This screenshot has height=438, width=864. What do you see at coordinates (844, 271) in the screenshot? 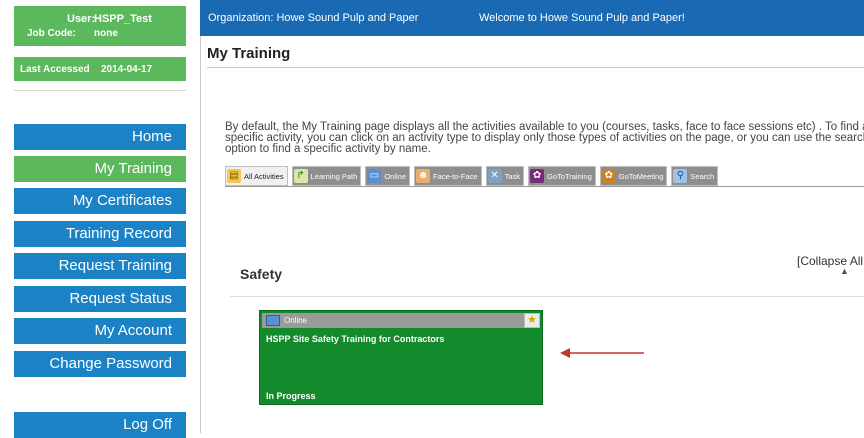
I see `collapse-section-icon: ▲` at bounding box center [844, 271].